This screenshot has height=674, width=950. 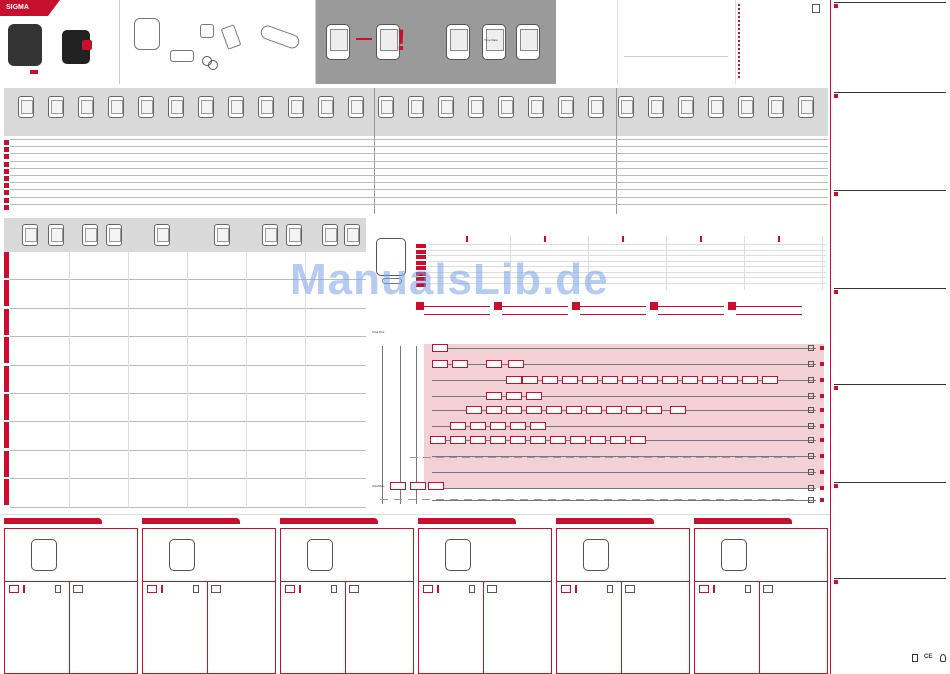 What do you see at coordinates (294, 235) in the screenshot?
I see `function-device-icon` at bounding box center [294, 235].